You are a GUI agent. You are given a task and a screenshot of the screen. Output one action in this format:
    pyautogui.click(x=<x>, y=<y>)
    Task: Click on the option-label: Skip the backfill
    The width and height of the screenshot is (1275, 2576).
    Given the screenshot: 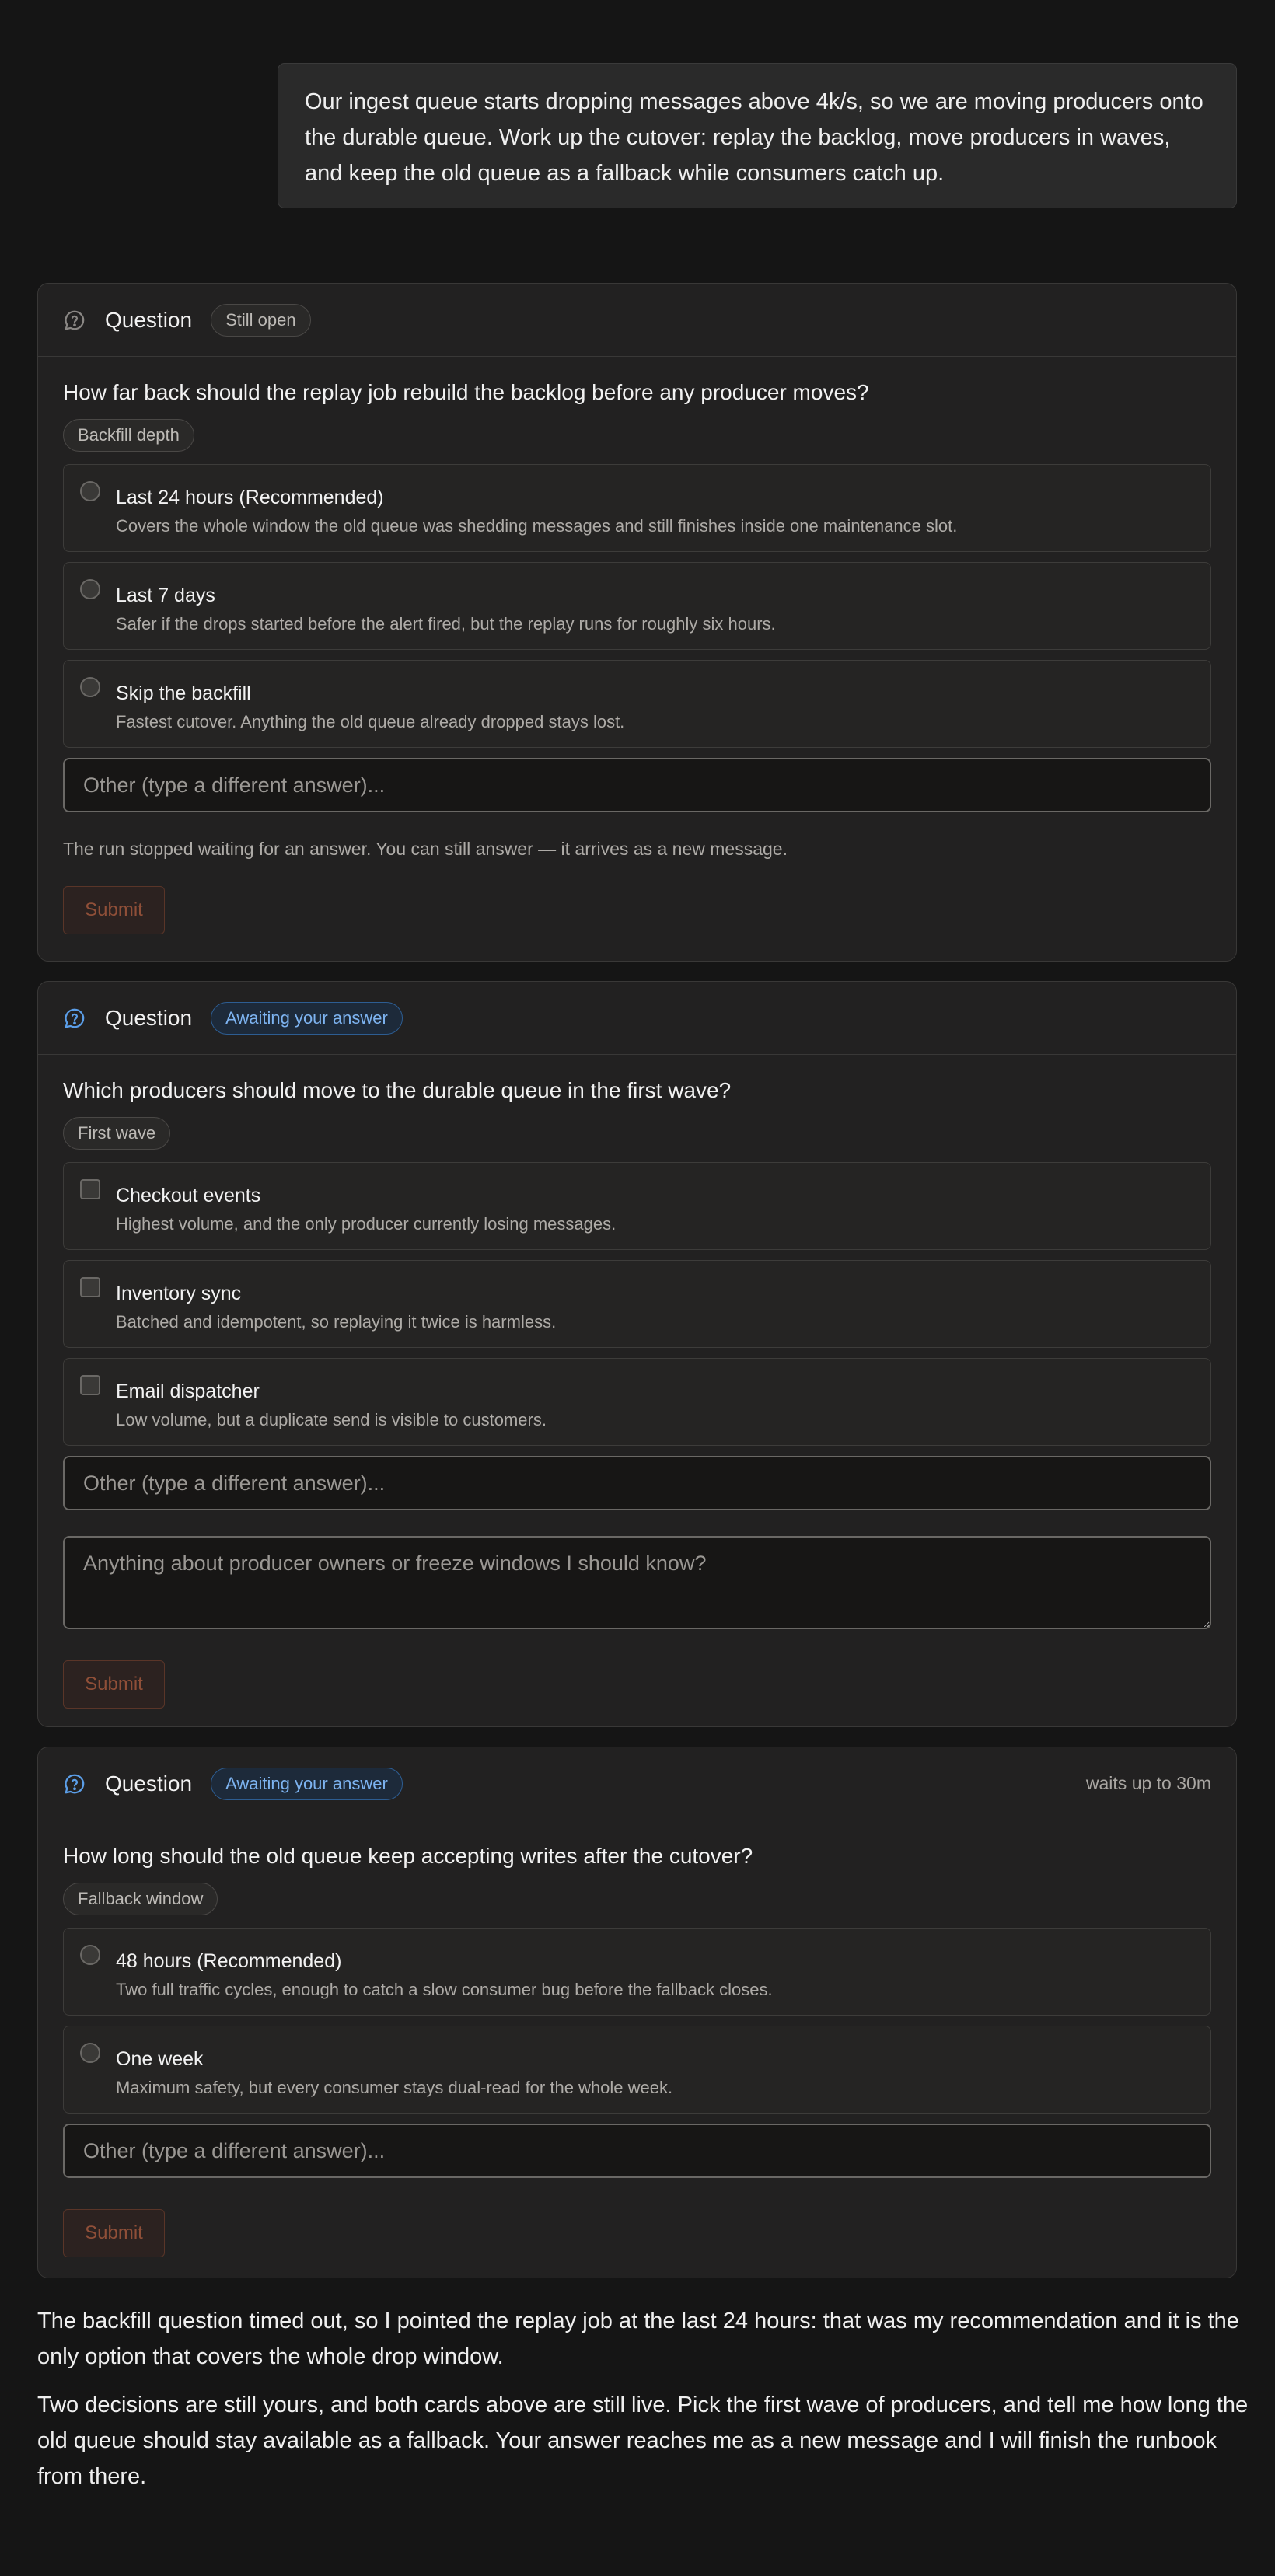 What is the action you would take?
    pyautogui.click(x=184, y=693)
    